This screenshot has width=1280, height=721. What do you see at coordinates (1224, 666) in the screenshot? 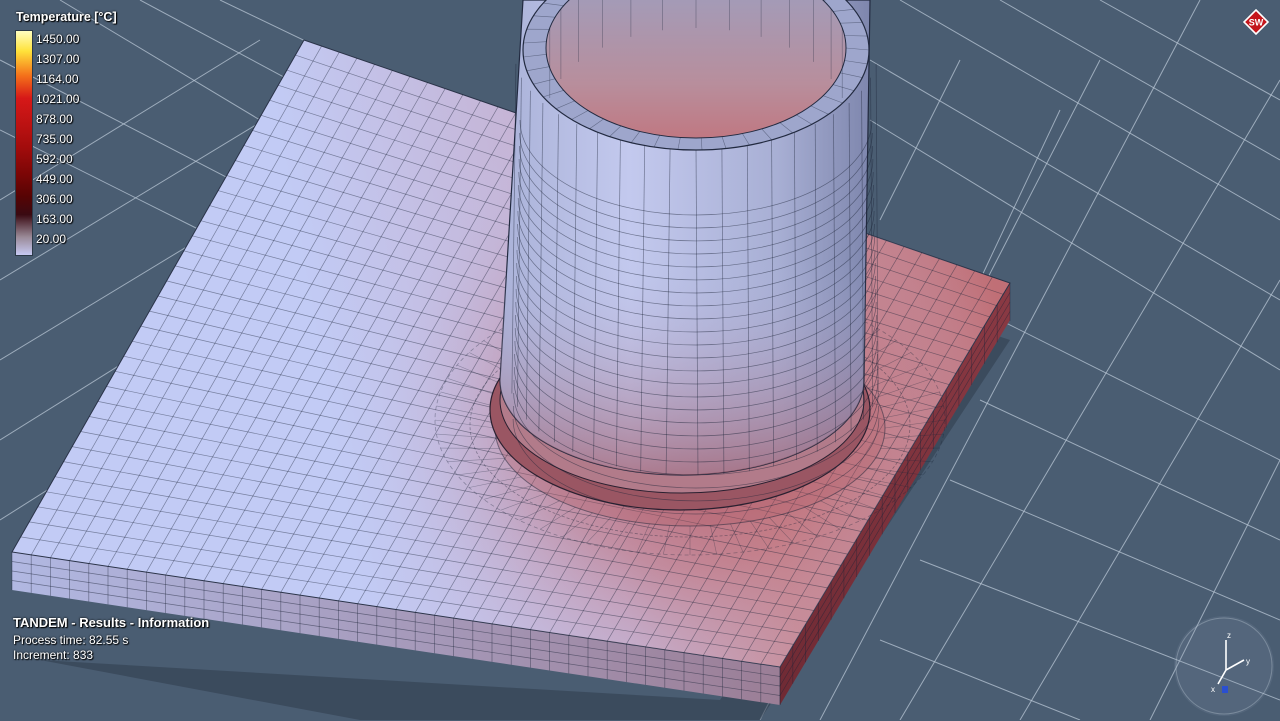
I see `orientation-triad: z y x` at bounding box center [1224, 666].